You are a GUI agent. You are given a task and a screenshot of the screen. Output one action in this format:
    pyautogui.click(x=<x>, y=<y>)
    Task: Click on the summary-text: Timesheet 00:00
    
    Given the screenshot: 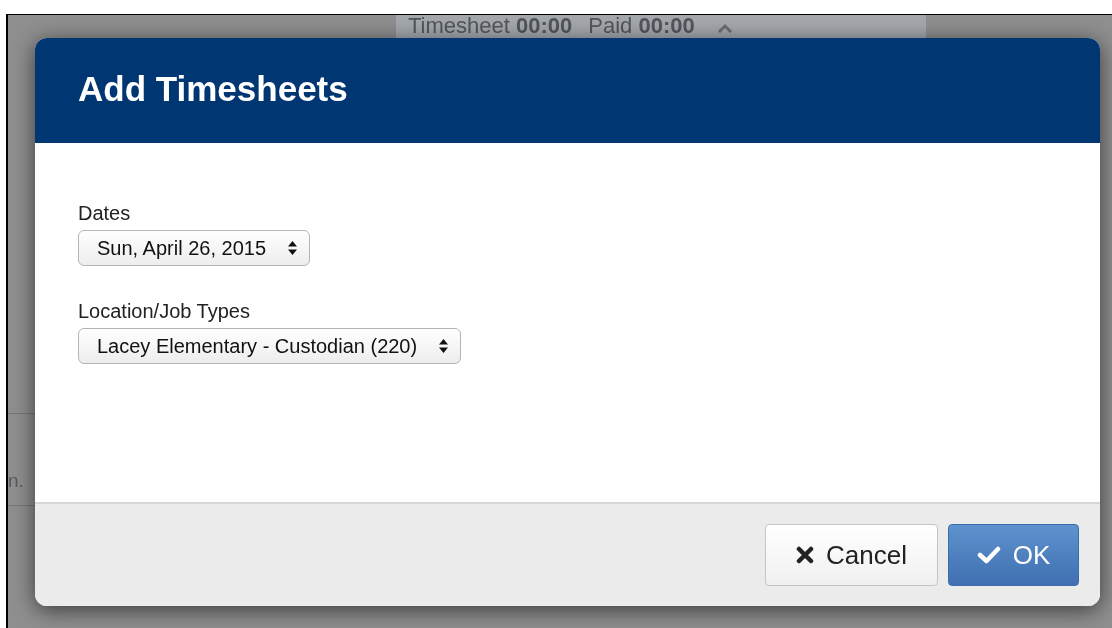 What is the action you would take?
    pyautogui.click(x=490, y=26)
    